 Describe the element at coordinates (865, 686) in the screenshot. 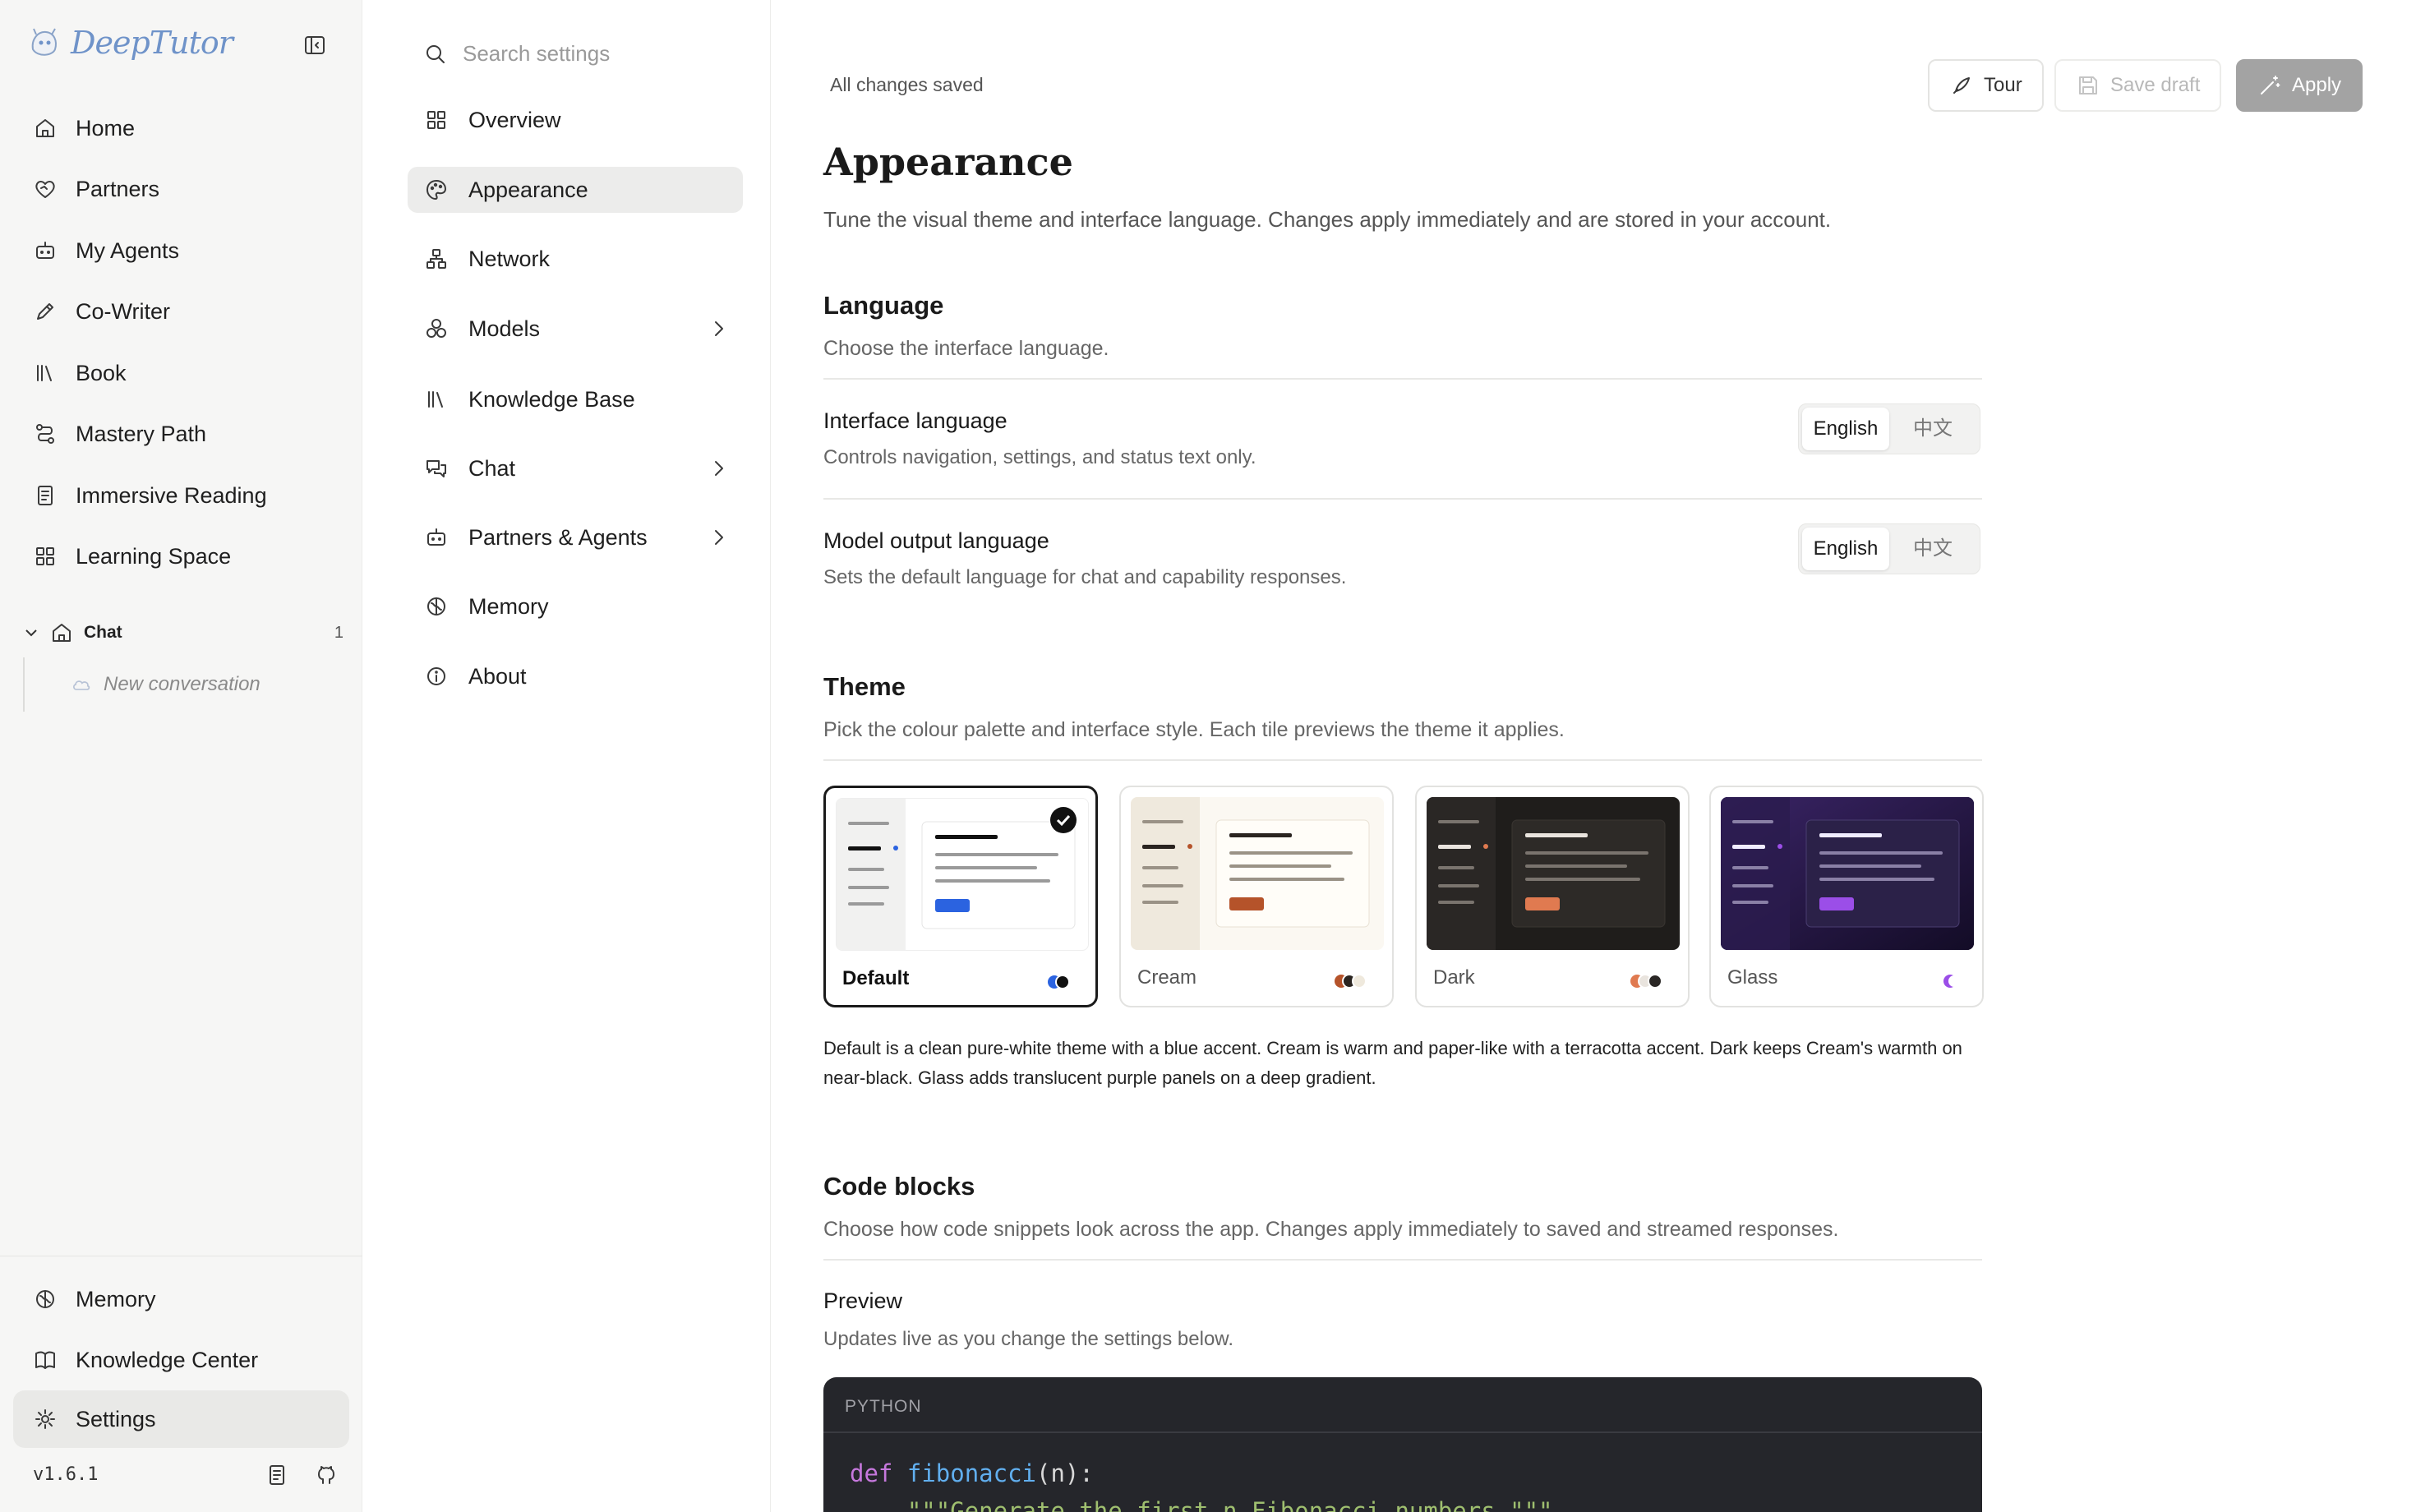

I see `theme-section-title: Theme` at that location.